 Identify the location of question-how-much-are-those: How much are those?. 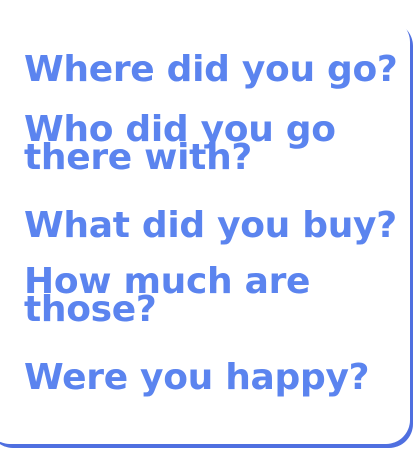
(167, 296).